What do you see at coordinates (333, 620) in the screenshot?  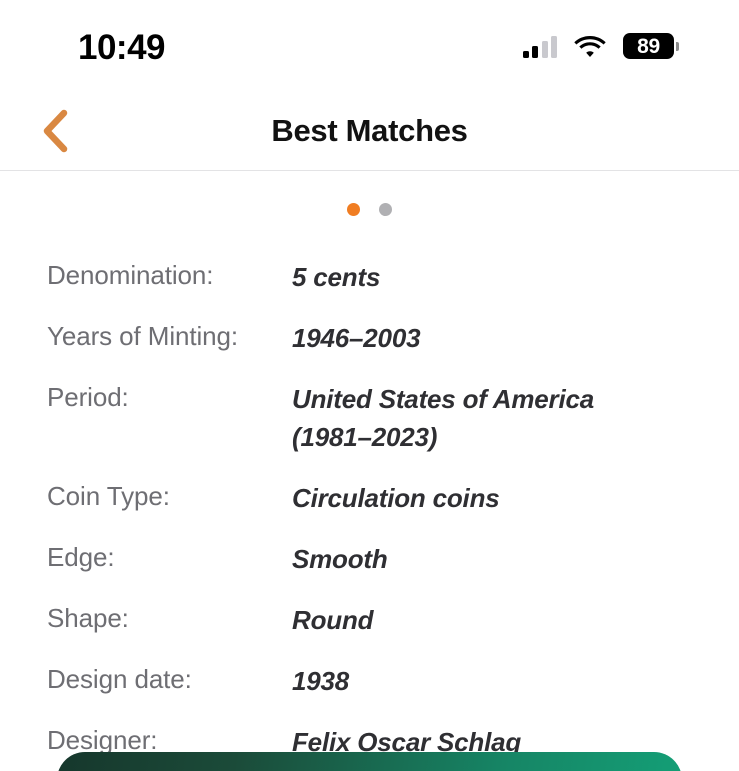 I see `detail-value: Round` at bounding box center [333, 620].